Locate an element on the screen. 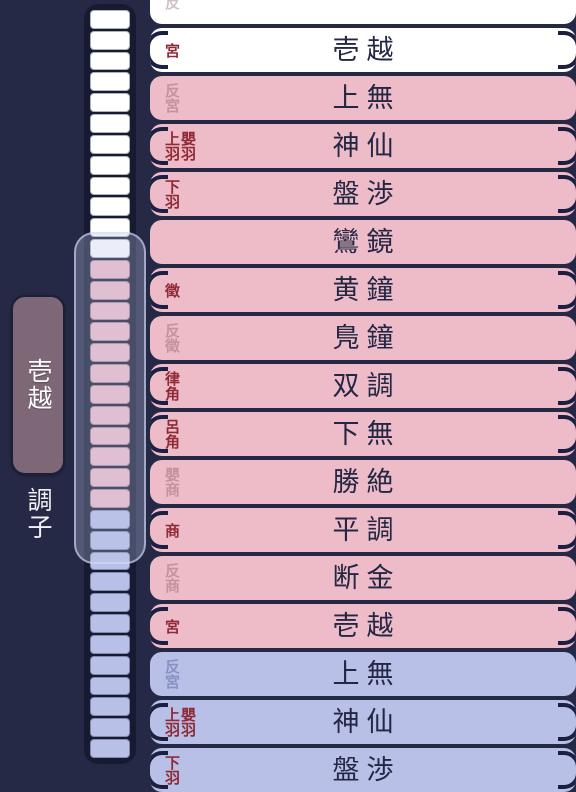 Image resolution: width=576 pixels, height=792 pixels. note-name: 双調 is located at coordinates (366, 386).